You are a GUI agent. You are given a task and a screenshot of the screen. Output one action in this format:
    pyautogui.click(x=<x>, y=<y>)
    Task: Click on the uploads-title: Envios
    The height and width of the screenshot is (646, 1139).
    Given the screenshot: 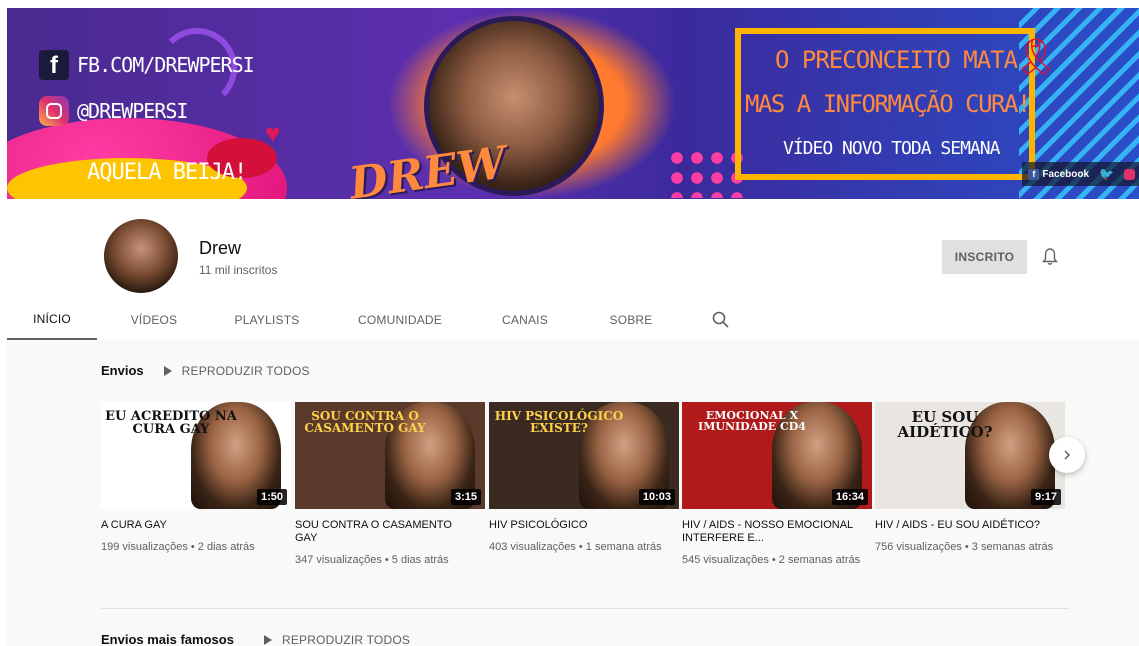 What is the action you would take?
    pyautogui.click(x=122, y=370)
    